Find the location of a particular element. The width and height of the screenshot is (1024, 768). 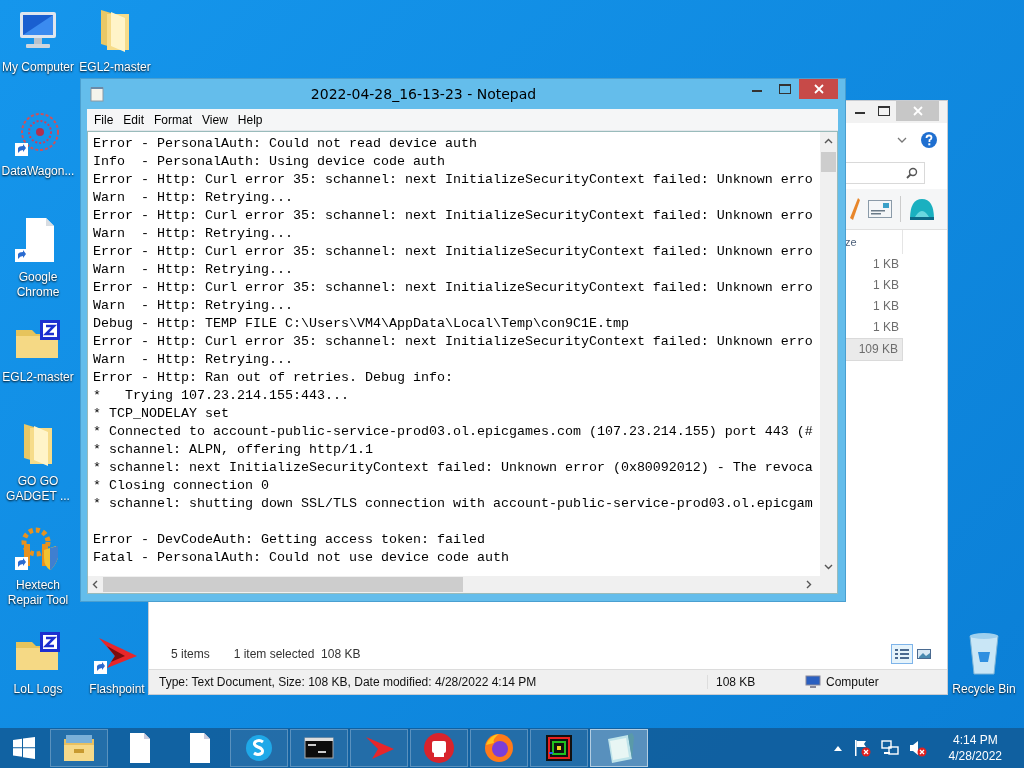

menu-item: Help is located at coordinates (250, 119).